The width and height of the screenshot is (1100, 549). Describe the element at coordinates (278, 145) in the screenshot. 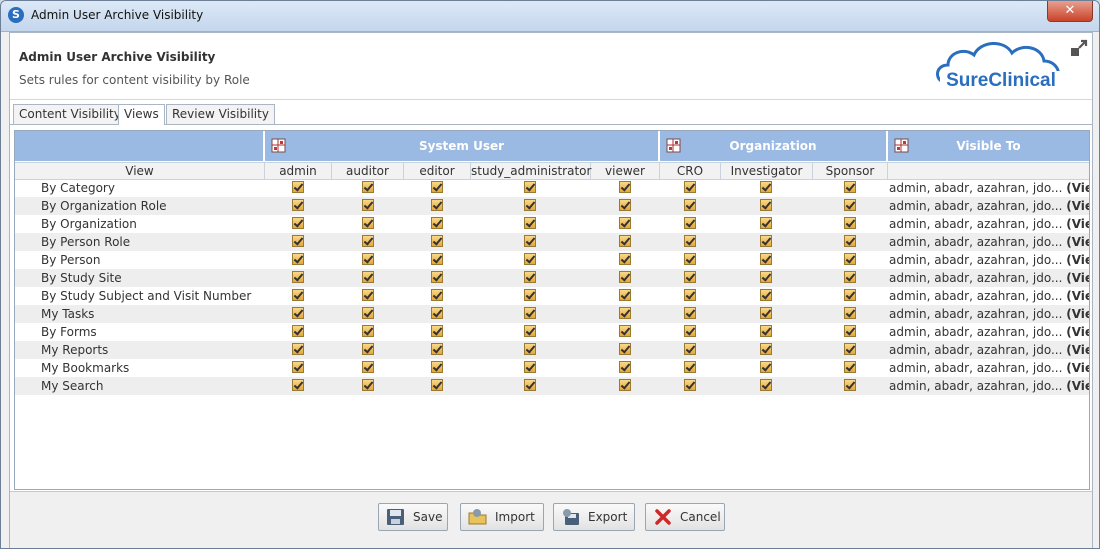

I see `column-settings-icon` at that location.